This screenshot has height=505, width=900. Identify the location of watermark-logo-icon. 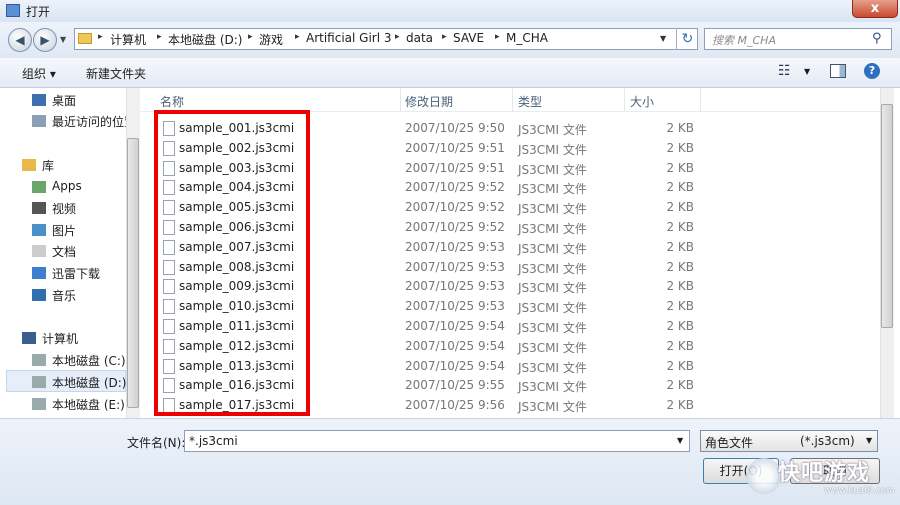
(764, 476).